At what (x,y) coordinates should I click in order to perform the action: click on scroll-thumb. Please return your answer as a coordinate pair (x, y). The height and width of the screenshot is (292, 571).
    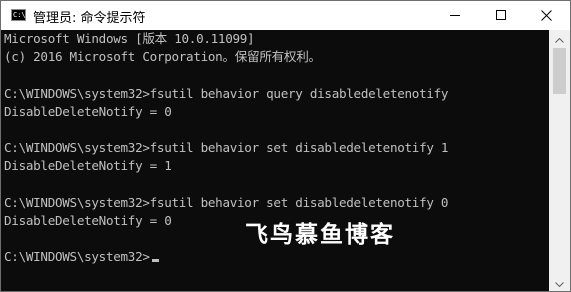
    Looking at the image, I should click on (559, 71).